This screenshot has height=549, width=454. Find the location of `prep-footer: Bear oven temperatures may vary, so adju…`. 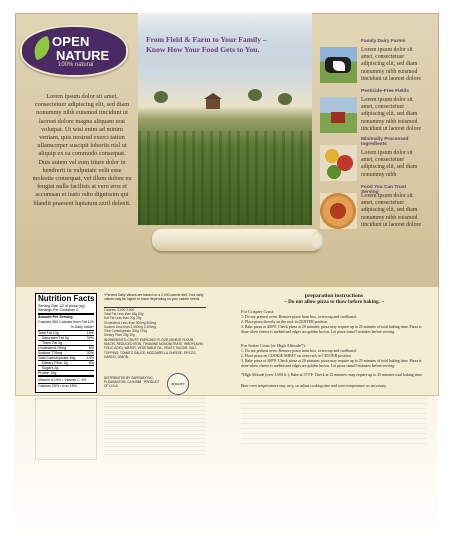

prep-footer: Bear oven temperatures may vary, so adju… is located at coordinates (314, 386).